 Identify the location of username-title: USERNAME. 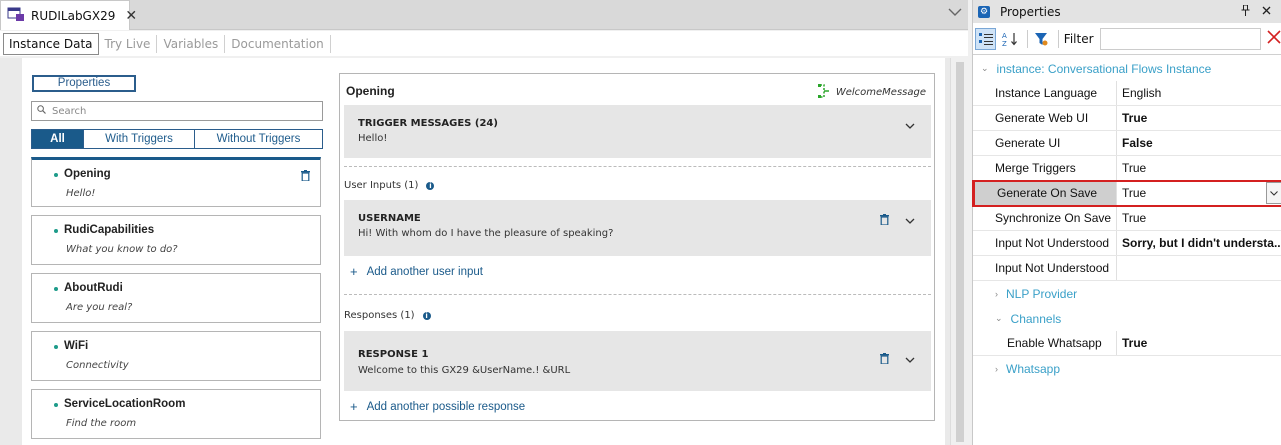
(389, 218).